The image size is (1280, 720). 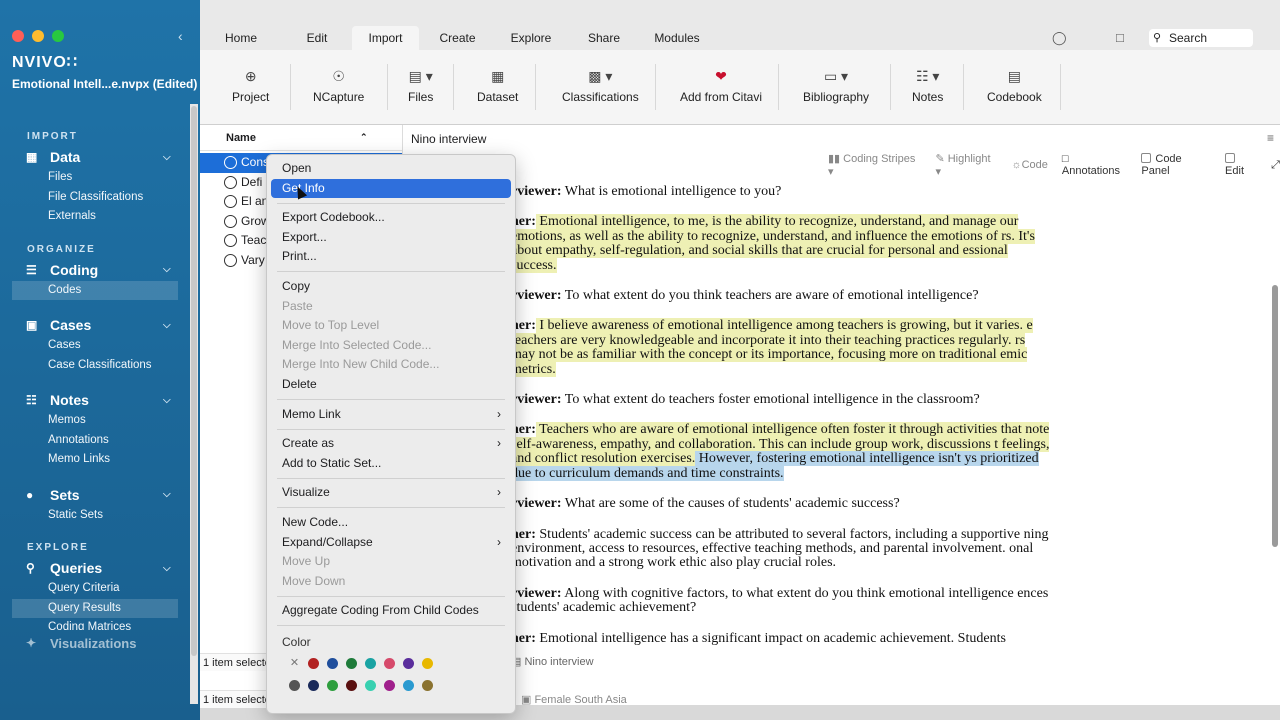 I want to click on notes-button: ☷ ▾ Notes, so click(x=927, y=86).